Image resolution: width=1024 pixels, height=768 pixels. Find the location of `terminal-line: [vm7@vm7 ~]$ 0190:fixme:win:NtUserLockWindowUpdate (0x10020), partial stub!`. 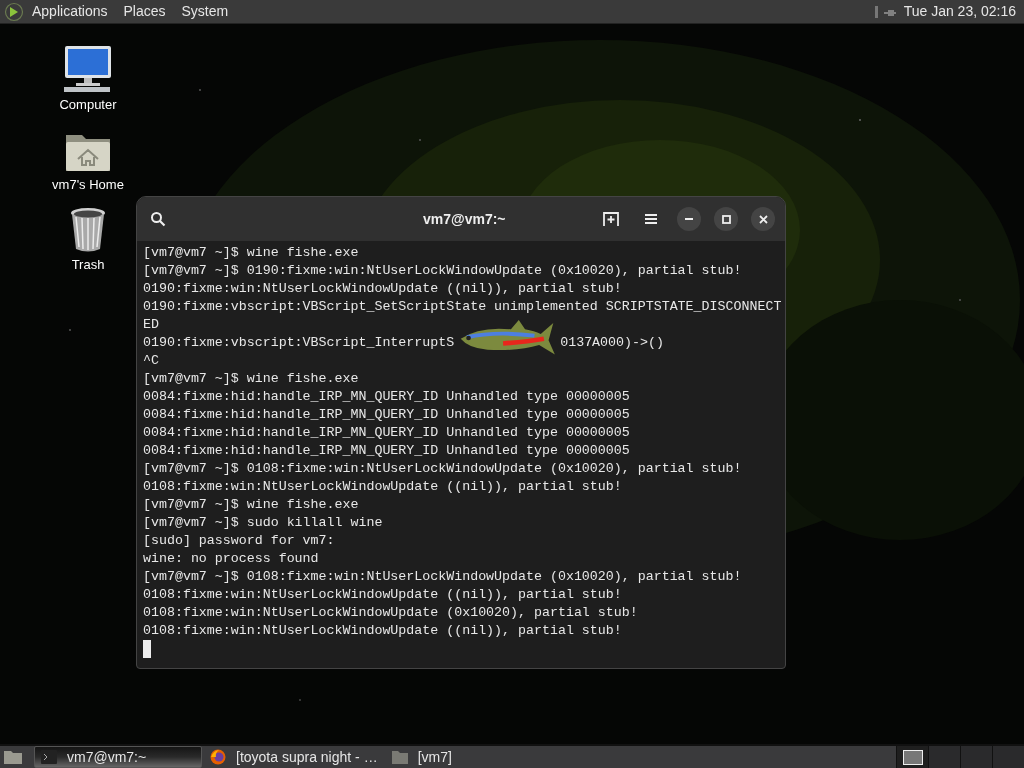

terminal-line: [vm7@vm7 ~]$ 0190:fixme:win:NtUserLockWindowUpdate (0x10020), partial stub! is located at coordinates (442, 271).